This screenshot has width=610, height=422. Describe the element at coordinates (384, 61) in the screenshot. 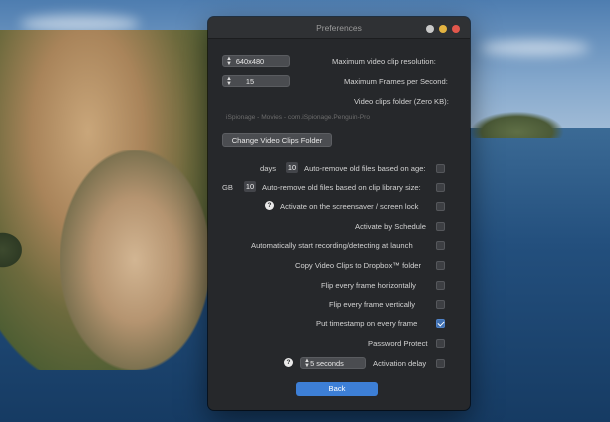

I see `resolution-label: Maximum video clip resolution:` at that location.